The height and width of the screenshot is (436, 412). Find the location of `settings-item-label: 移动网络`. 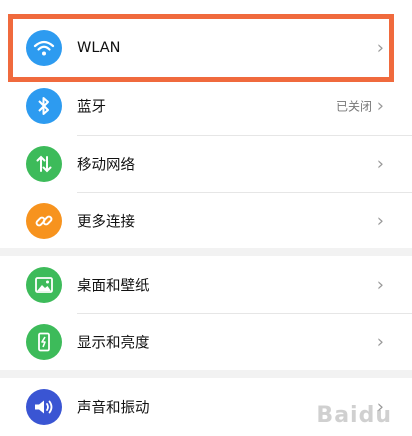

settings-item-label: 移动网络 is located at coordinates (106, 165).